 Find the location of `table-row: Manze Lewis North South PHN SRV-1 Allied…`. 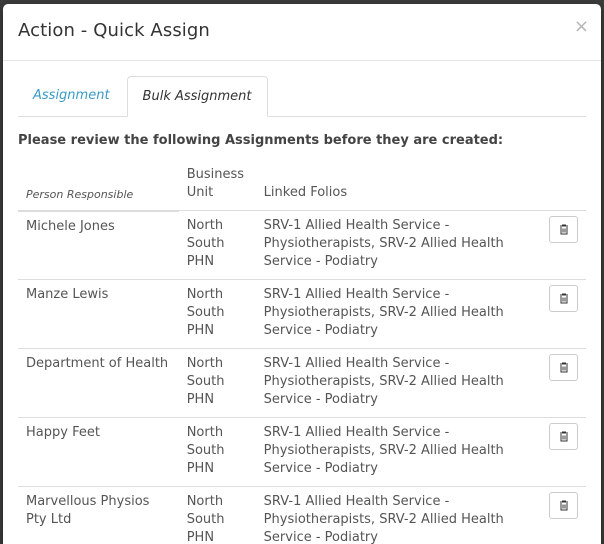

table-row: Manze Lewis North South PHN SRV-1 Allied… is located at coordinates (302, 314).